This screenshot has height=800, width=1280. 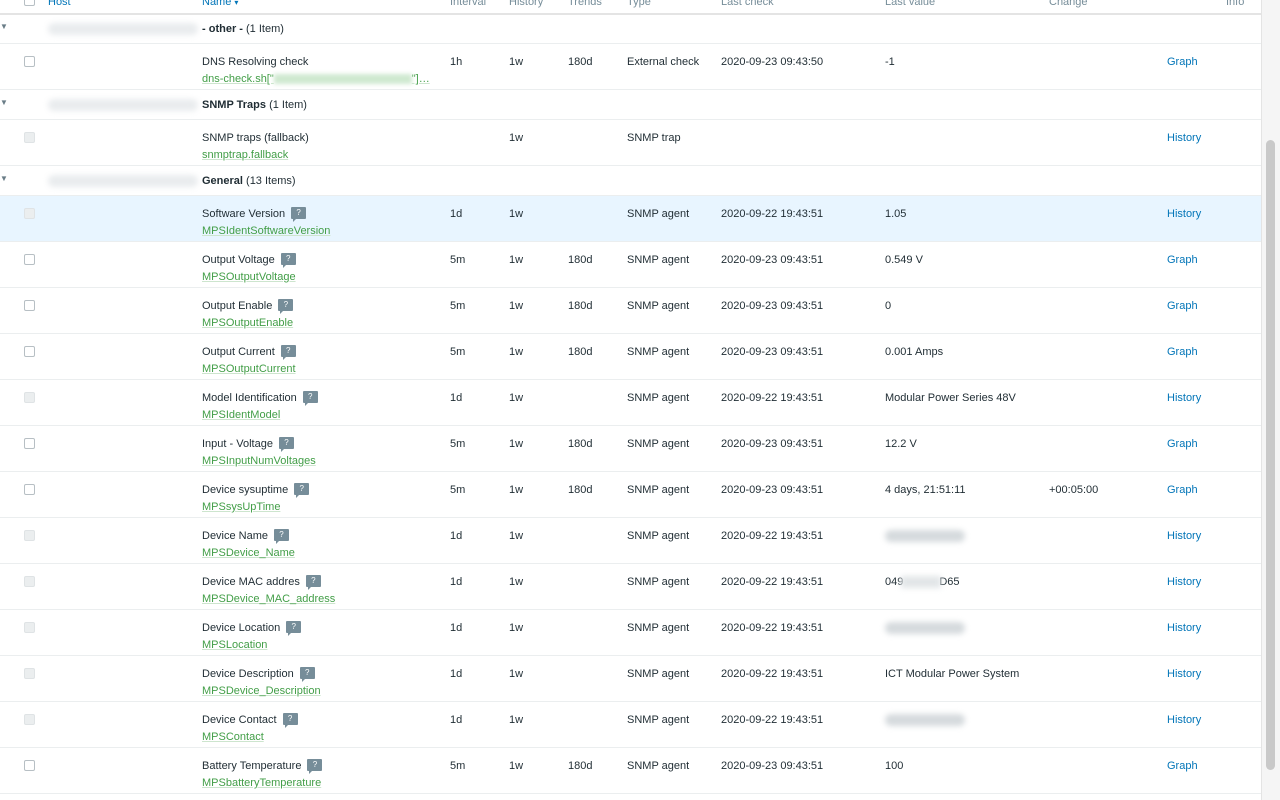 I want to click on item-name-text: Battery Temperature, so click(x=252, y=766).